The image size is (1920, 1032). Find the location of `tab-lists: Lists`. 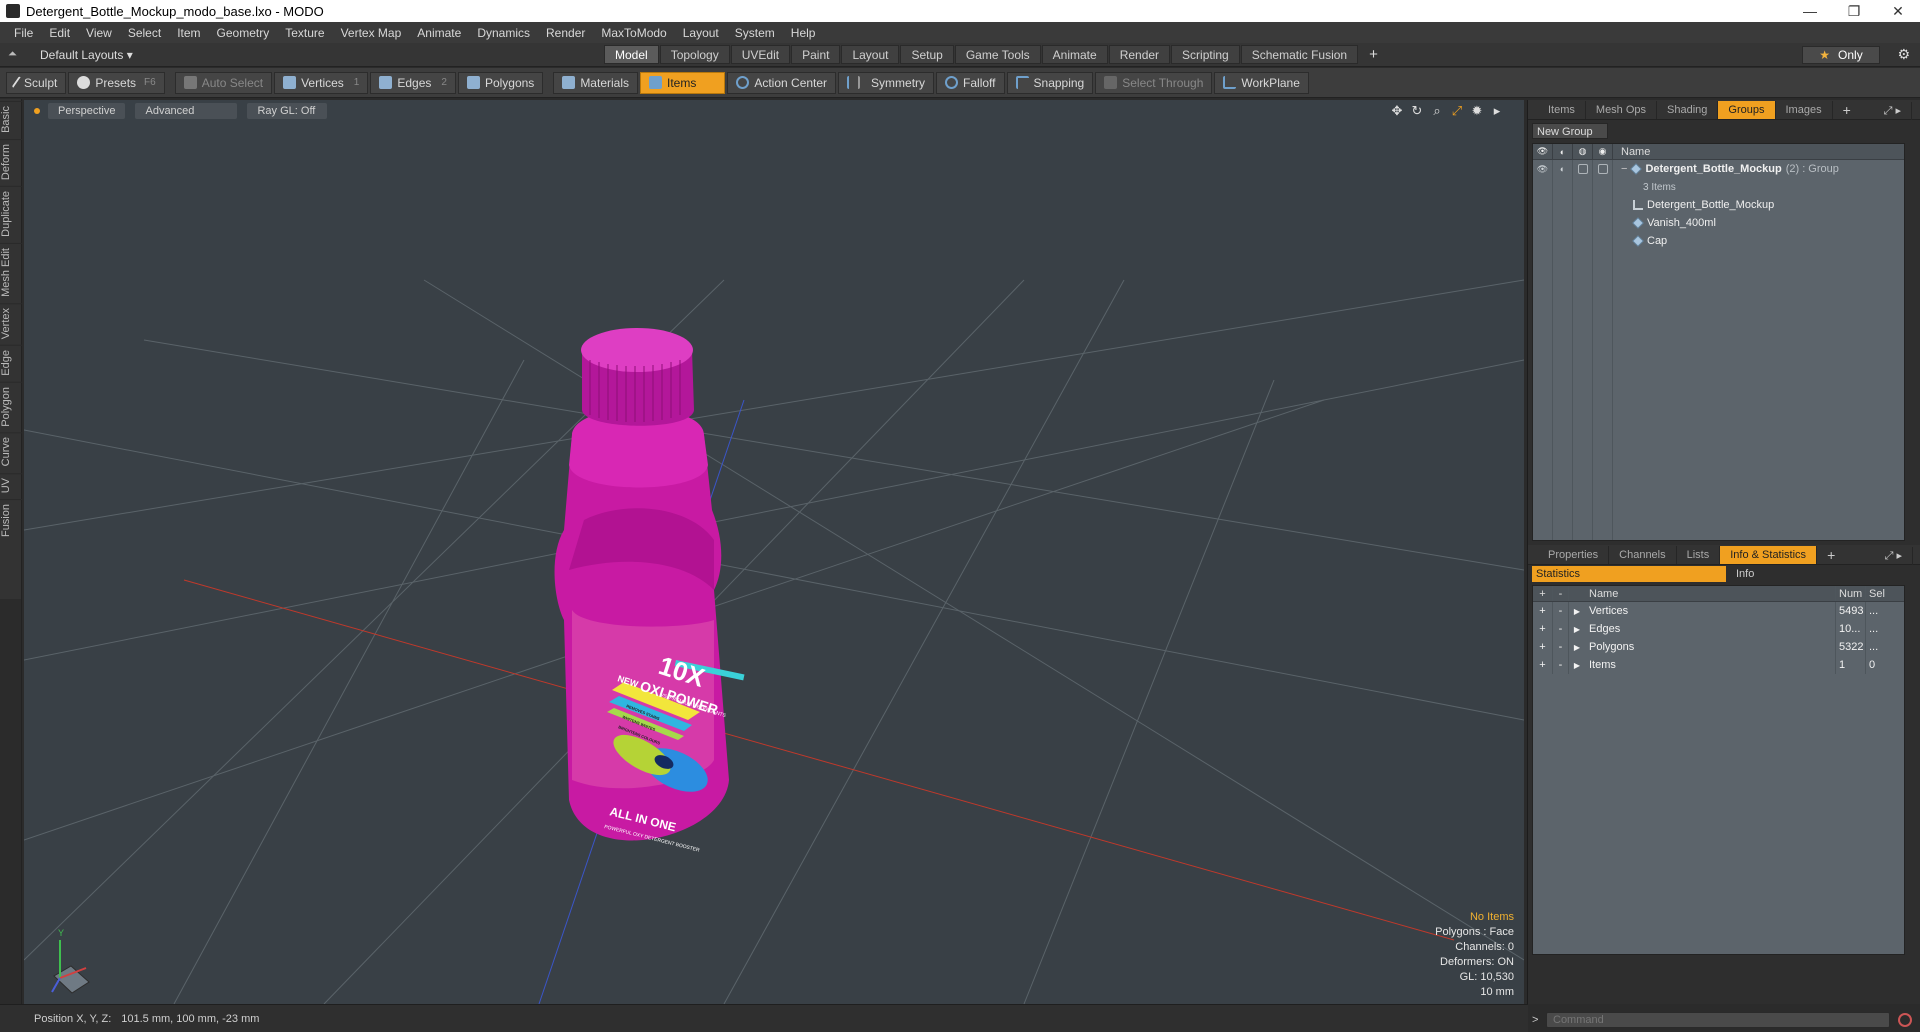

tab-lists: Lists is located at coordinates (1699, 554).